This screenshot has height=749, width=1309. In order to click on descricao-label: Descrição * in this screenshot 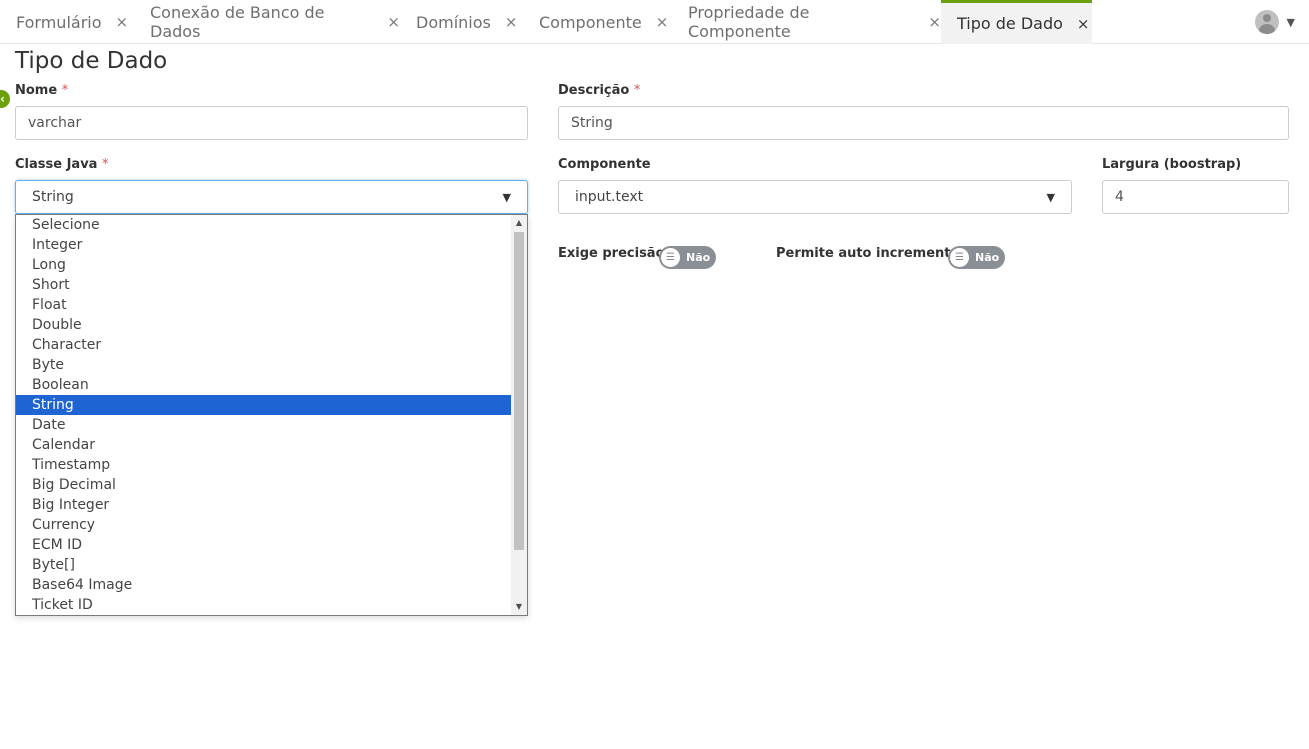, I will do `click(599, 90)`.